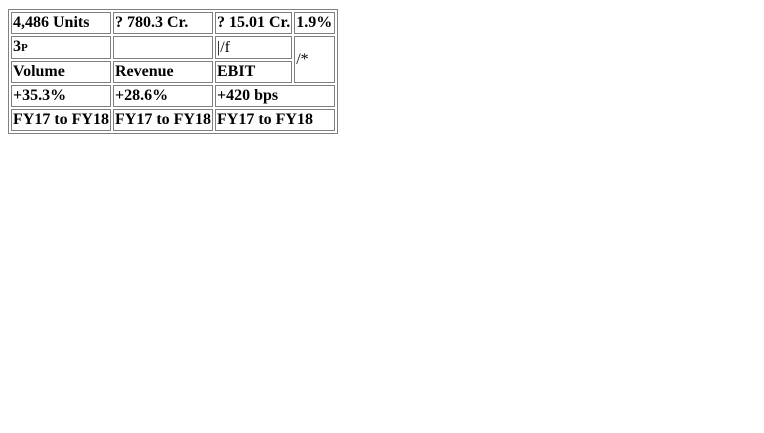  I want to click on ebit-margin-cell: 1.9%, so click(315, 23).